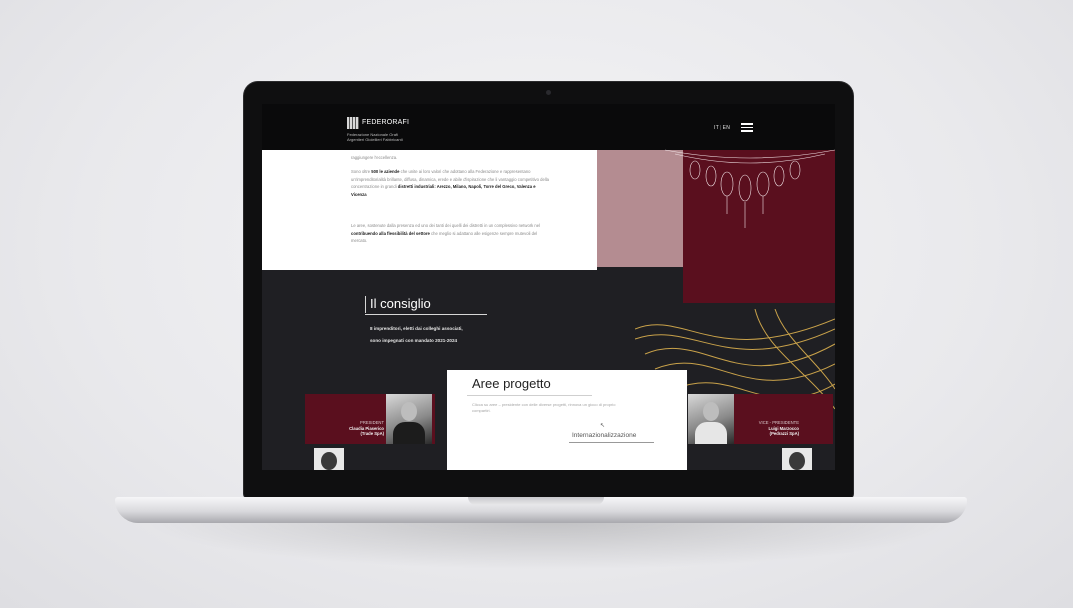  Describe the element at coordinates (722, 128) in the screenshot. I see `language-switcher: IT|EN` at that location.